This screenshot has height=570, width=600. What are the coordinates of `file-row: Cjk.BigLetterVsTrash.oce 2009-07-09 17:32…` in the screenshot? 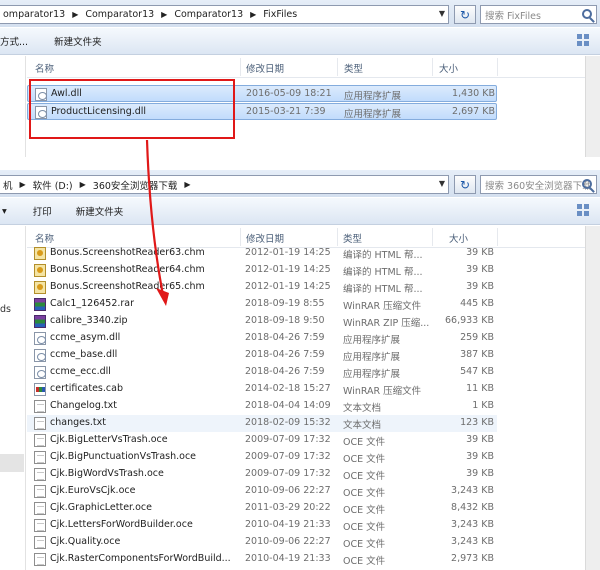 It's located at (307, 440).